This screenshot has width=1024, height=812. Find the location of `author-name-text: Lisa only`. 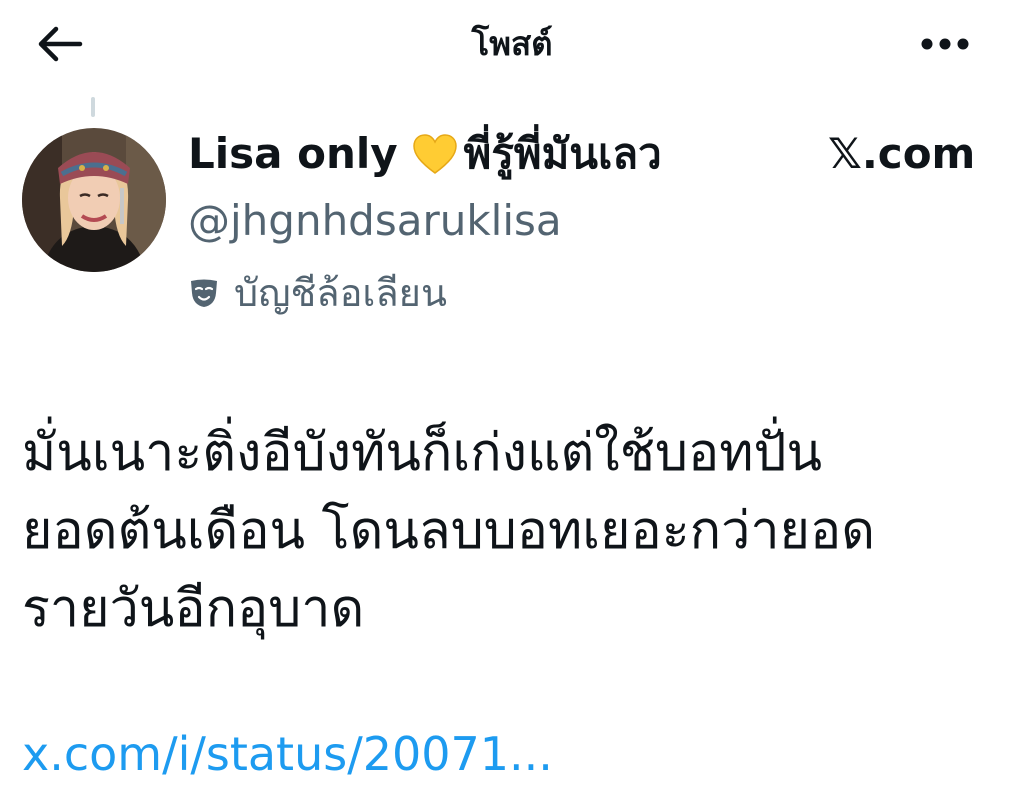

author-name-text: Lisa only is located at coordinates (293, 153).